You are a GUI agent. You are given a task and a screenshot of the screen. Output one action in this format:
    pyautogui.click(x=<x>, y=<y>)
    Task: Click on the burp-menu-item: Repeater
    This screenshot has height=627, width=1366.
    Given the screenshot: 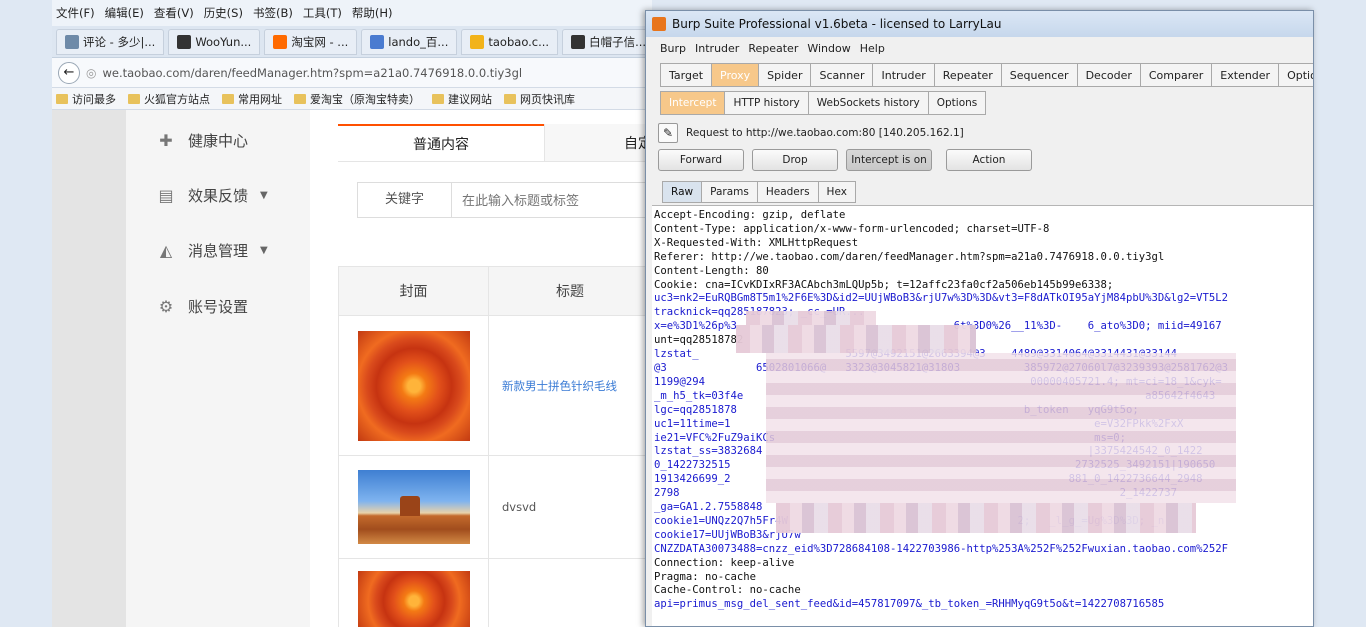 What is the action you would take?
    pyautogui.click(x=773, y=48)
    